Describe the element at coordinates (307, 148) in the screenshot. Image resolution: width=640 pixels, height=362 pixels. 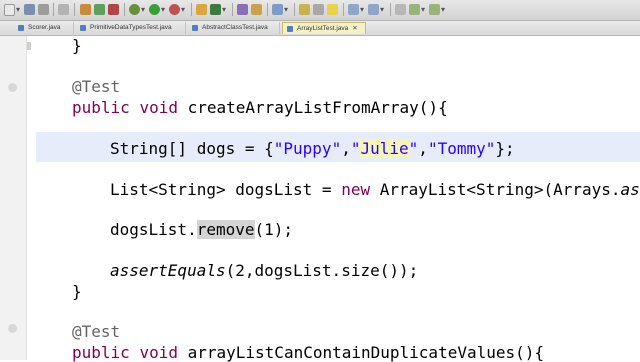
I see `string-literal: "Puppy"` at that location.